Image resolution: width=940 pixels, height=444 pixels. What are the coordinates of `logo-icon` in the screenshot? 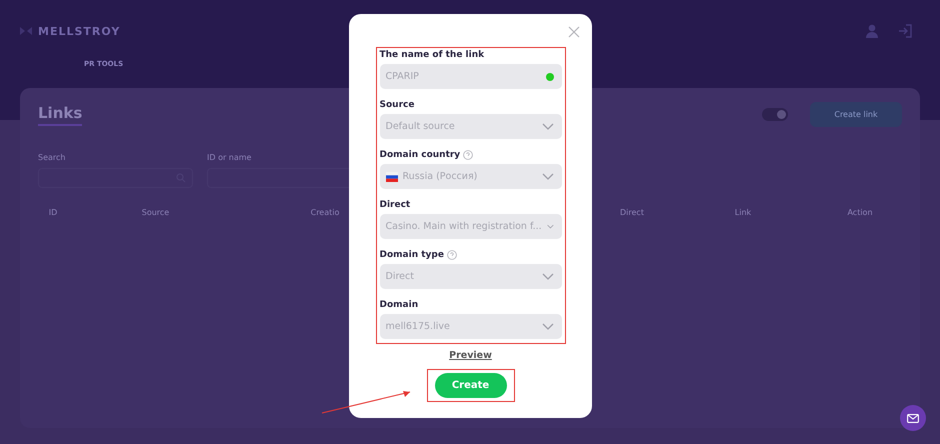 It's located at (26, 31).